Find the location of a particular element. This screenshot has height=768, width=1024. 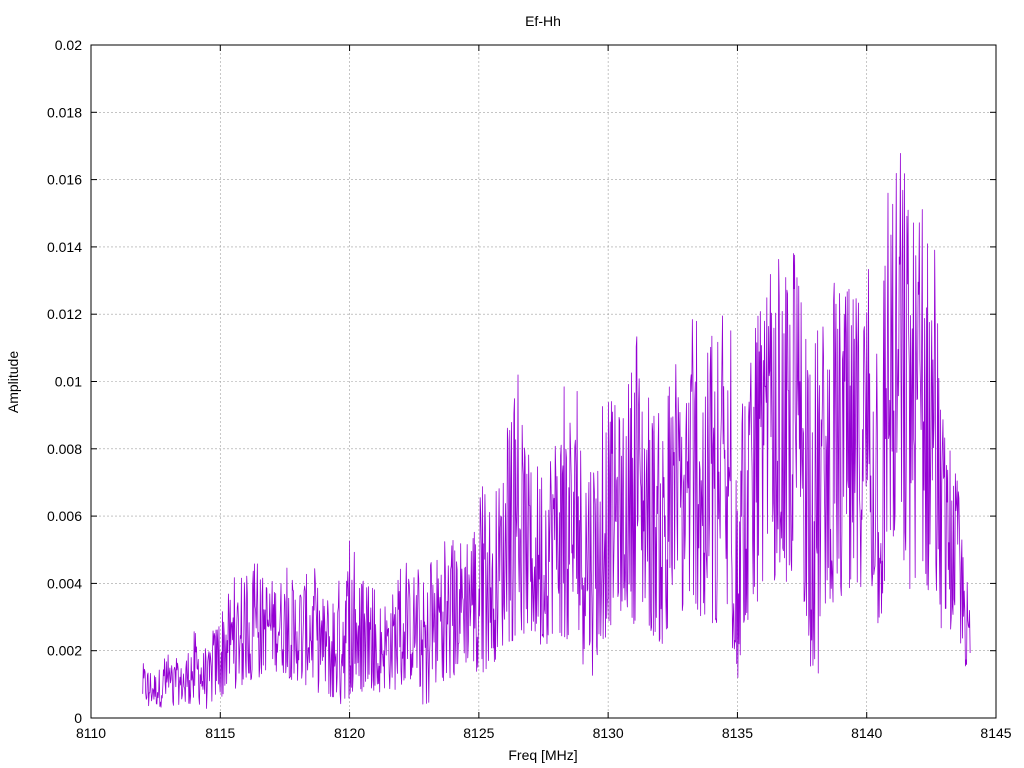

y-axis-label: Amplitude is located at coordinates (13, 382).